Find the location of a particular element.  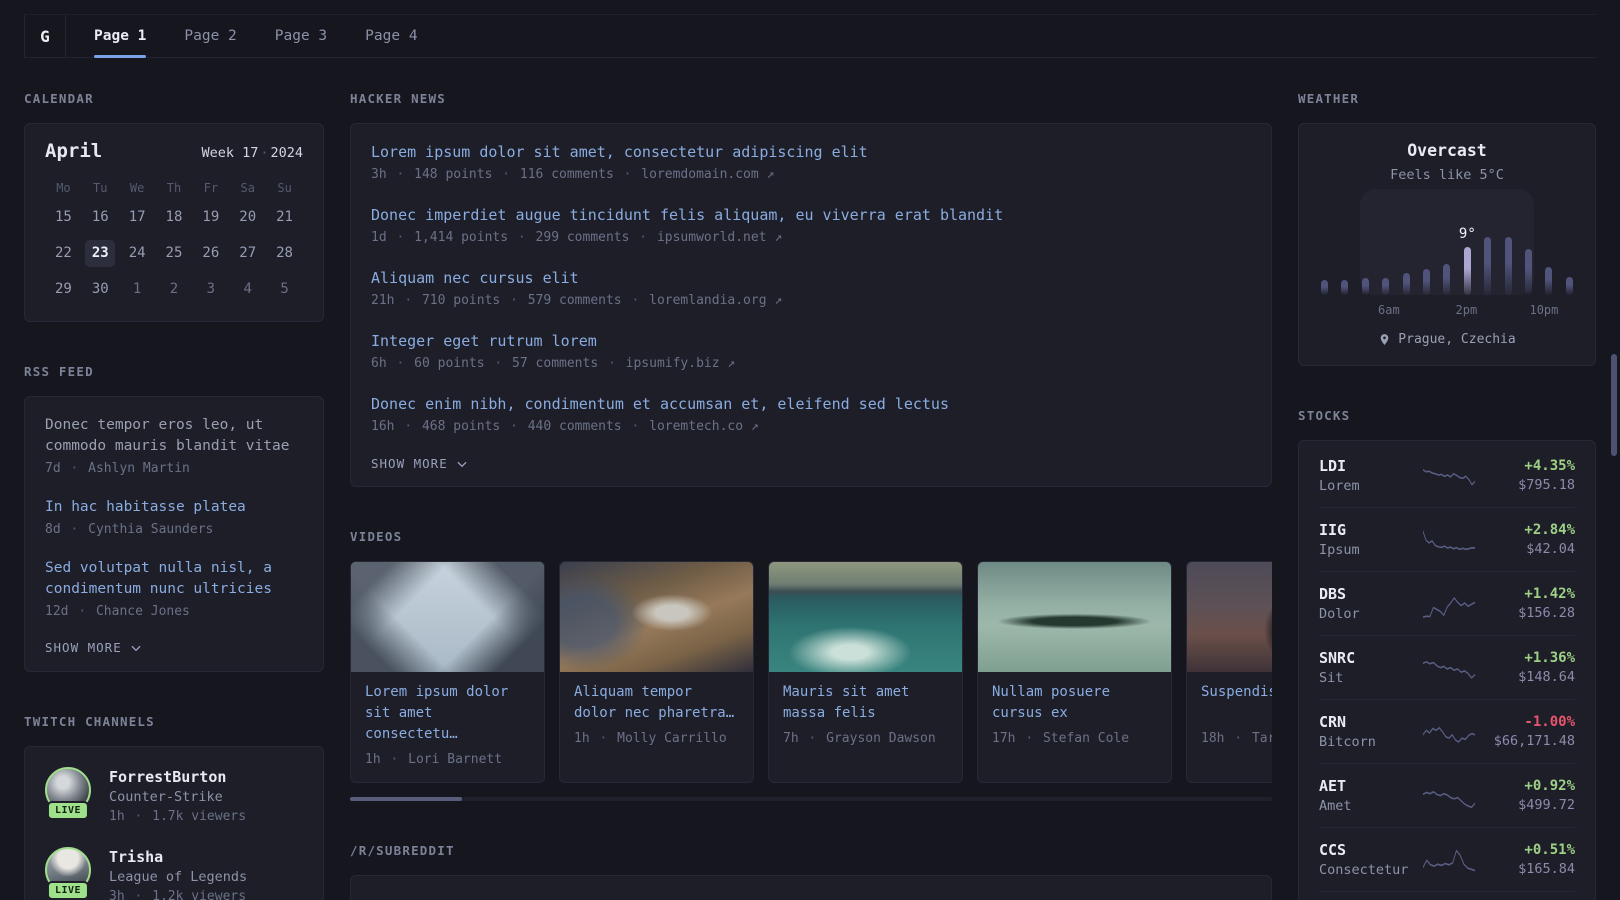

hn-domain-link: ipsumworld.net ↗ is located at coordinates (719, 237).